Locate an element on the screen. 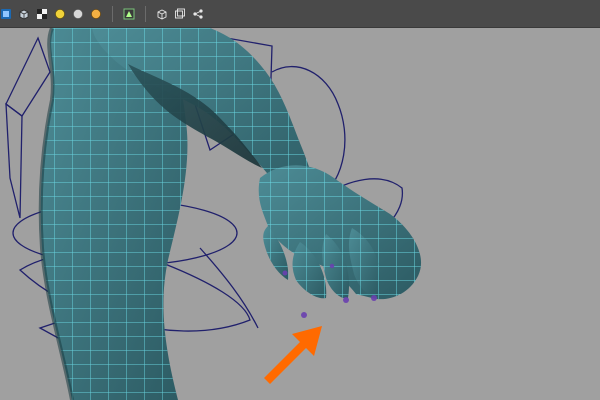 The width and height of the screenshot is (600, 400). duplicate-view-icon is located at coordinates (180, 14).